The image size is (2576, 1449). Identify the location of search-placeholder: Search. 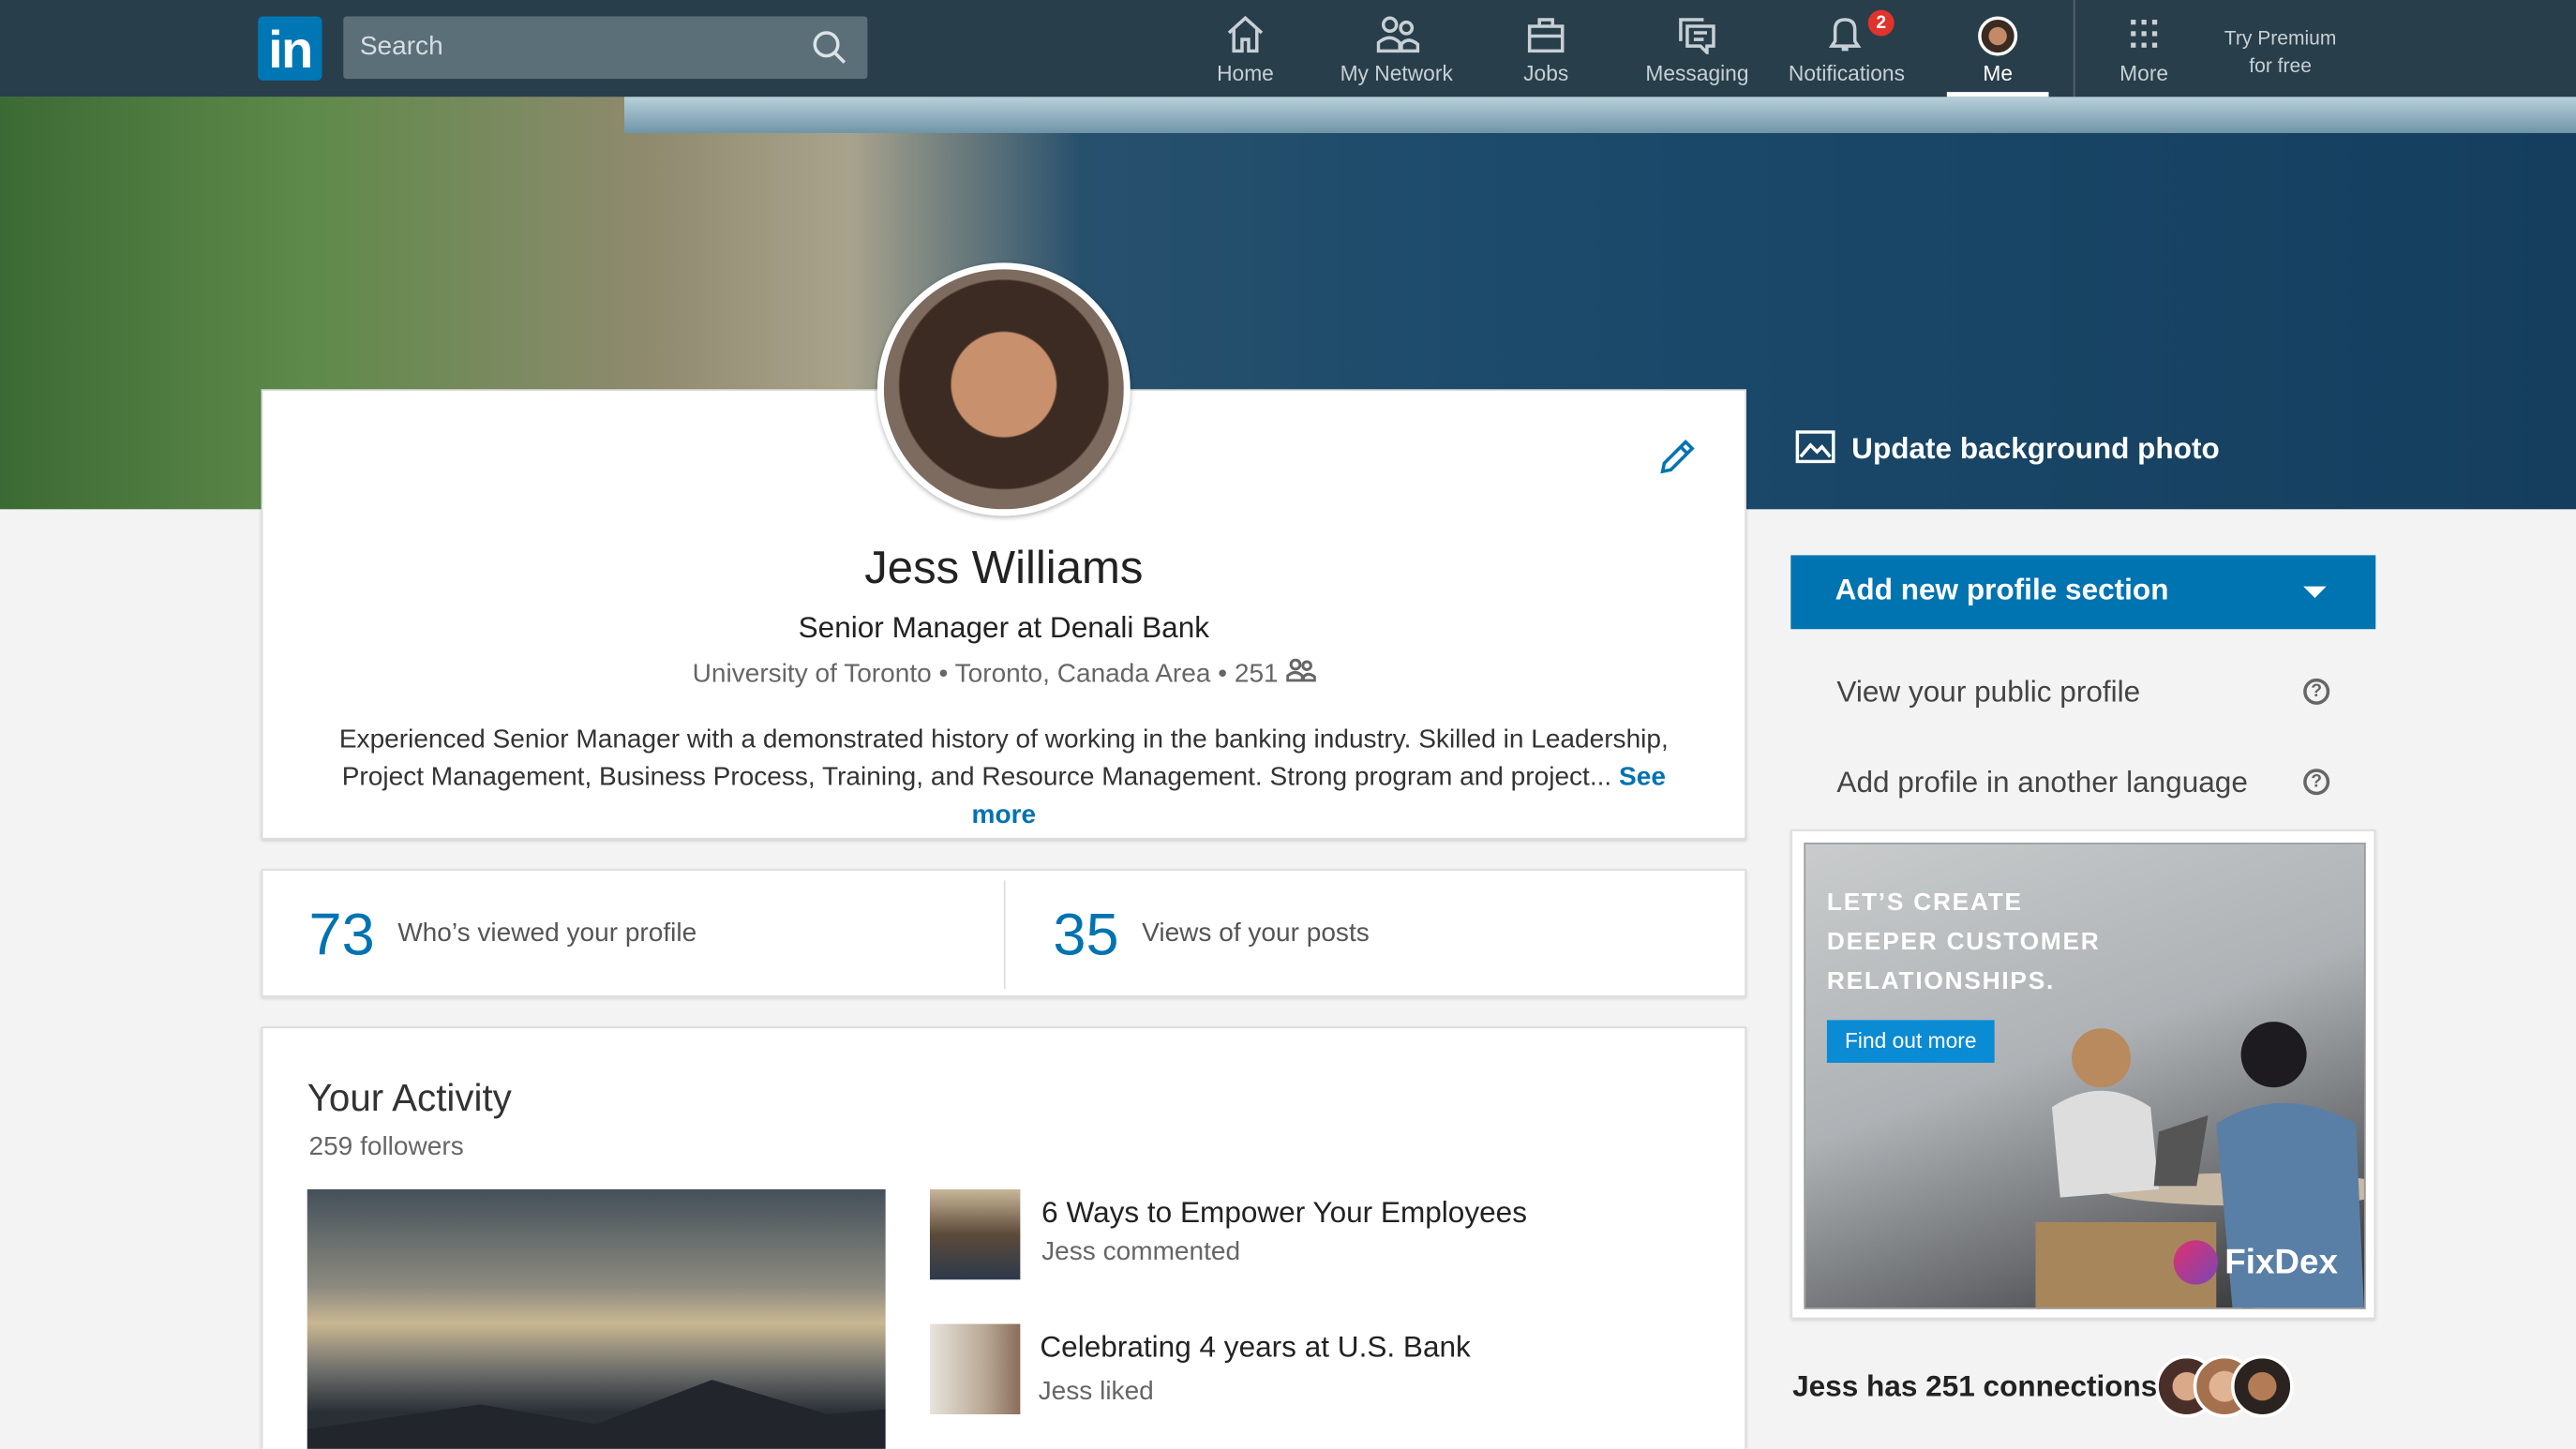
(401, 47).